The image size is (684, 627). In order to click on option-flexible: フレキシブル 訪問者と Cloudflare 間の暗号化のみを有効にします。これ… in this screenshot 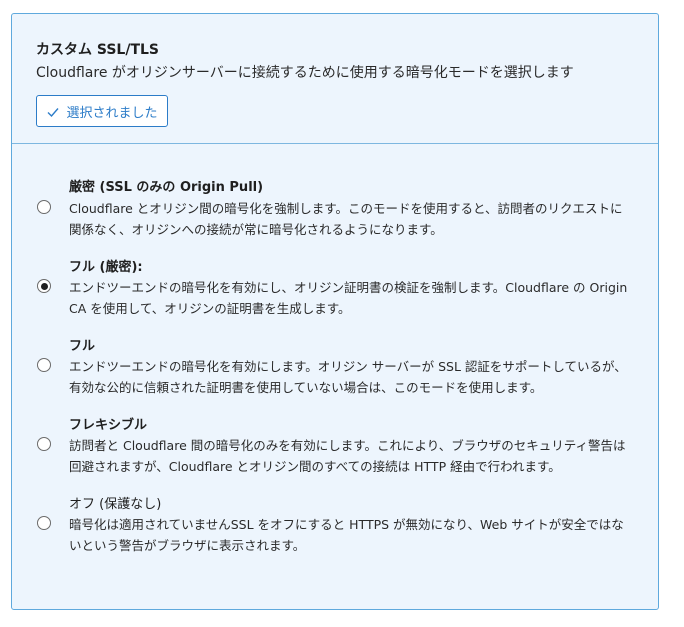, I will do `click(335, 446)`.